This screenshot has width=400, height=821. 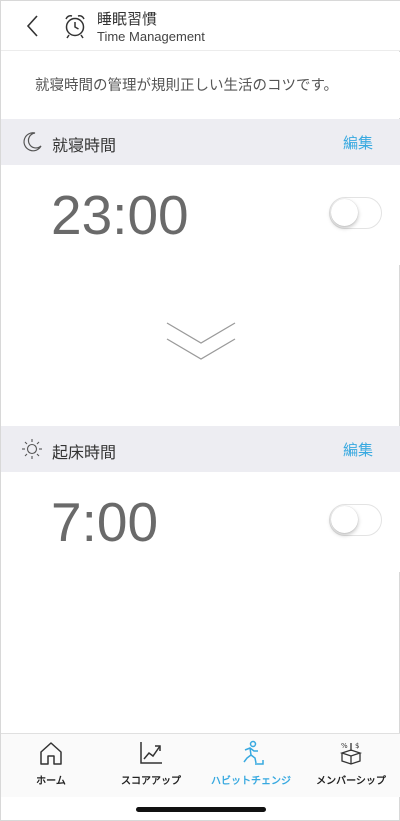 What do you see at coordinates (187, 86) in the screenshot?
I see `intro-text: 就寝時間の管理が規則正しい生活のコツです。` at bounding box center [187, 86].